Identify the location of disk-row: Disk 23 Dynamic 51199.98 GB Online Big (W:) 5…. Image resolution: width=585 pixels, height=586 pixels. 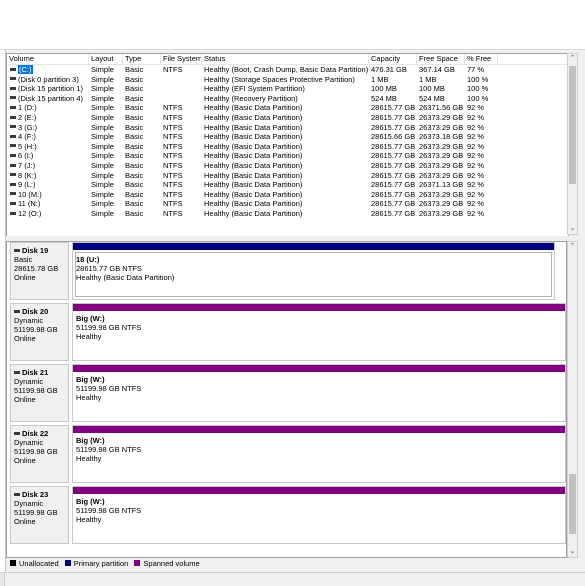
(288, 515).